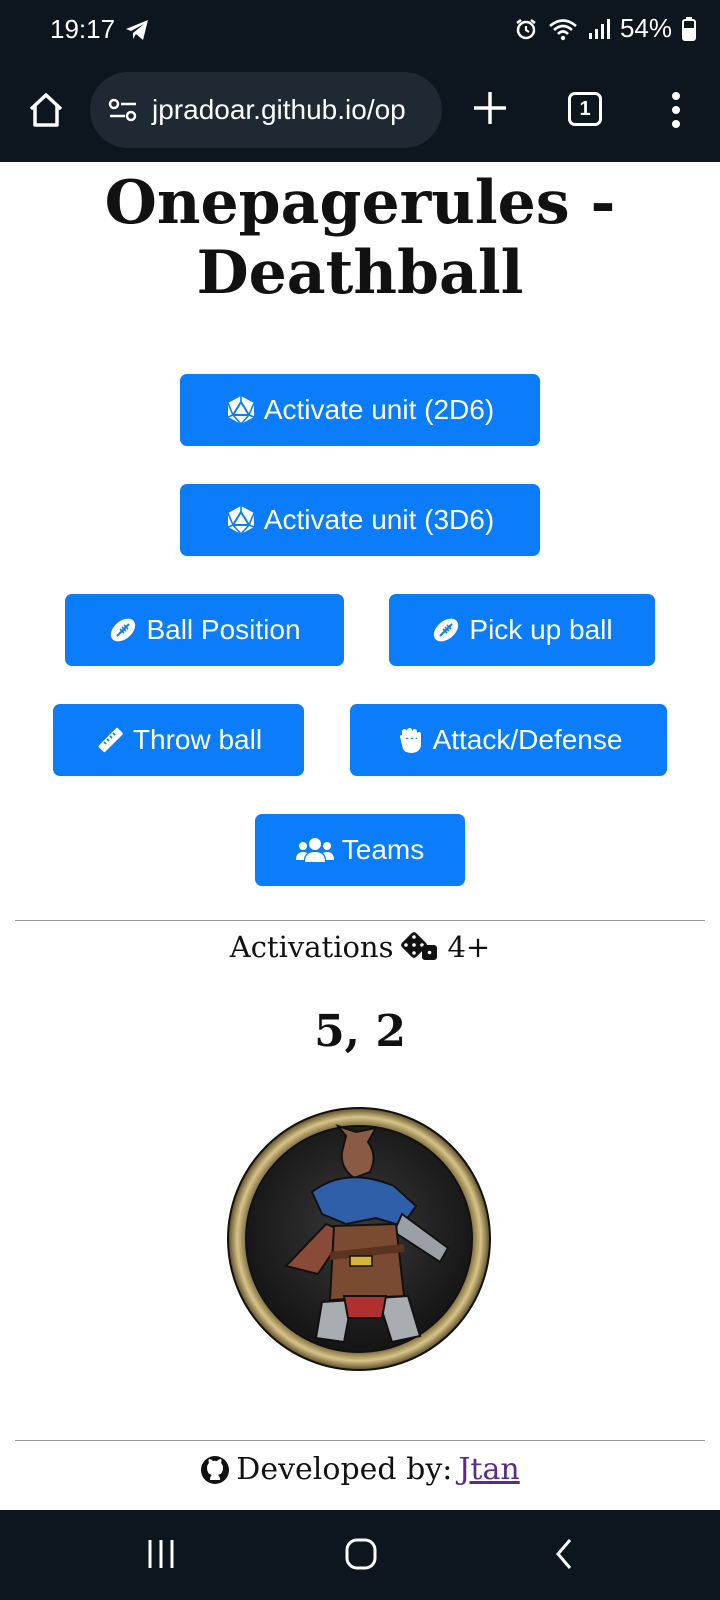  I want to click on browser-toolbar: jpradoar.github.io/op 1, so click(360, 111).